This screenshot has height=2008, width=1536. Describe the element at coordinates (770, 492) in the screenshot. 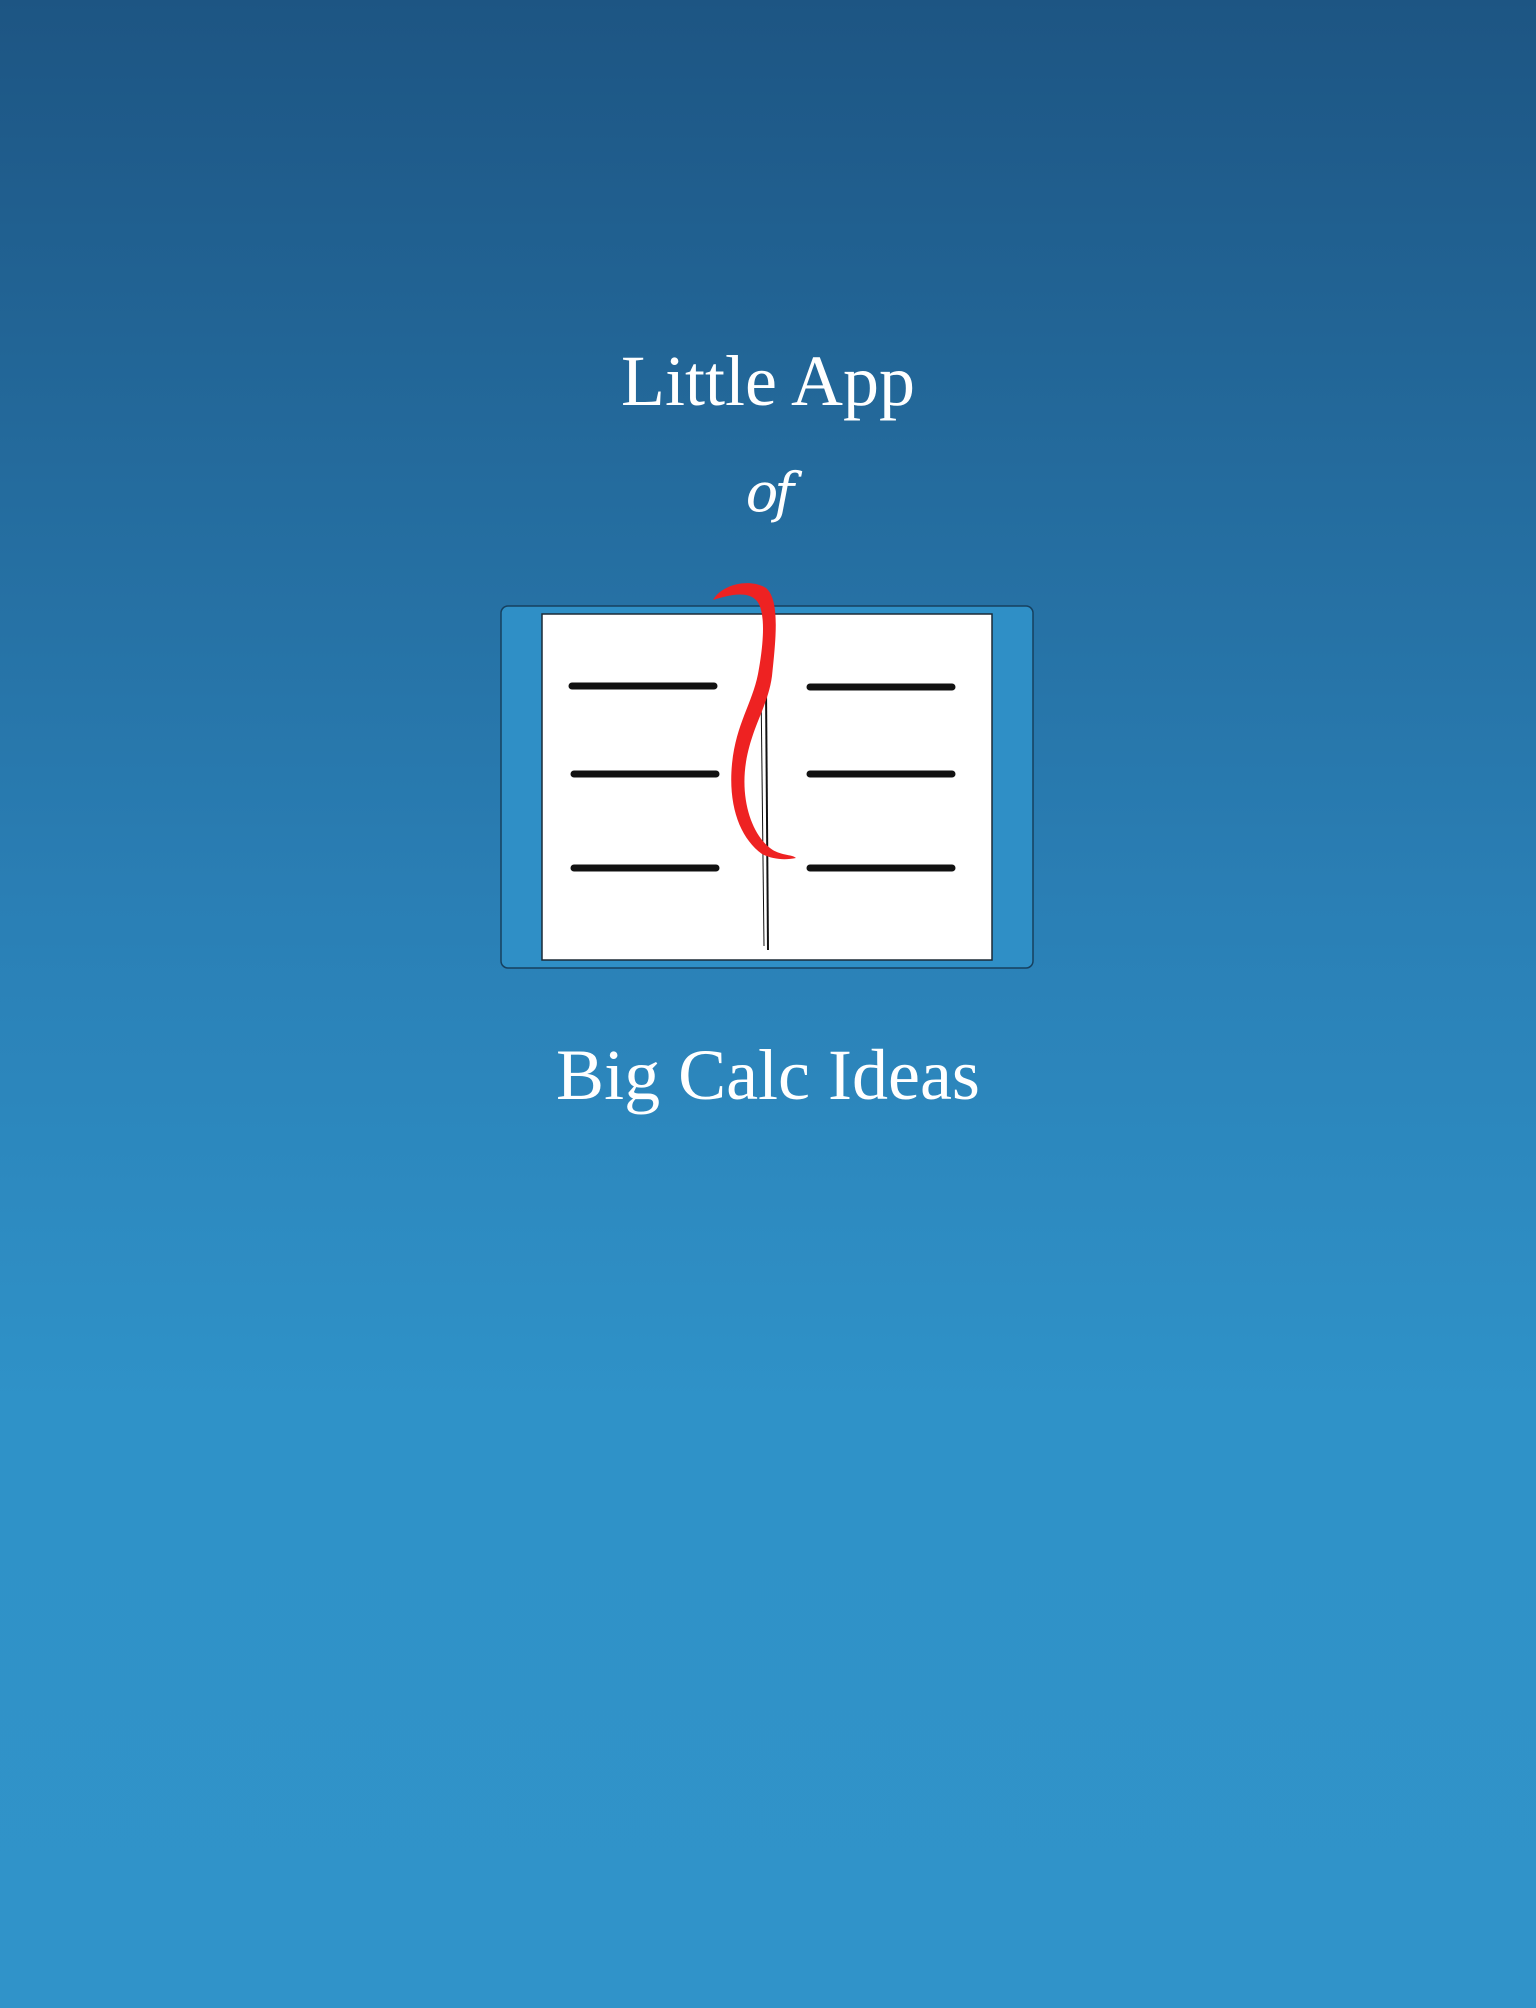

I see `app-title-connector: of` at that location.